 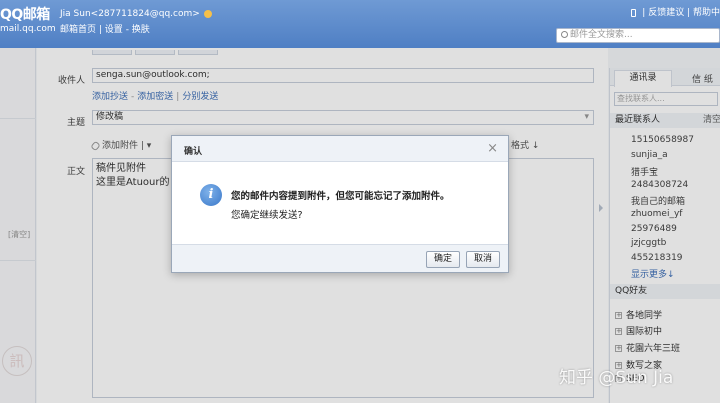 I want to click on logo-domain: mail.qq.com, so click(x=28, y=29).